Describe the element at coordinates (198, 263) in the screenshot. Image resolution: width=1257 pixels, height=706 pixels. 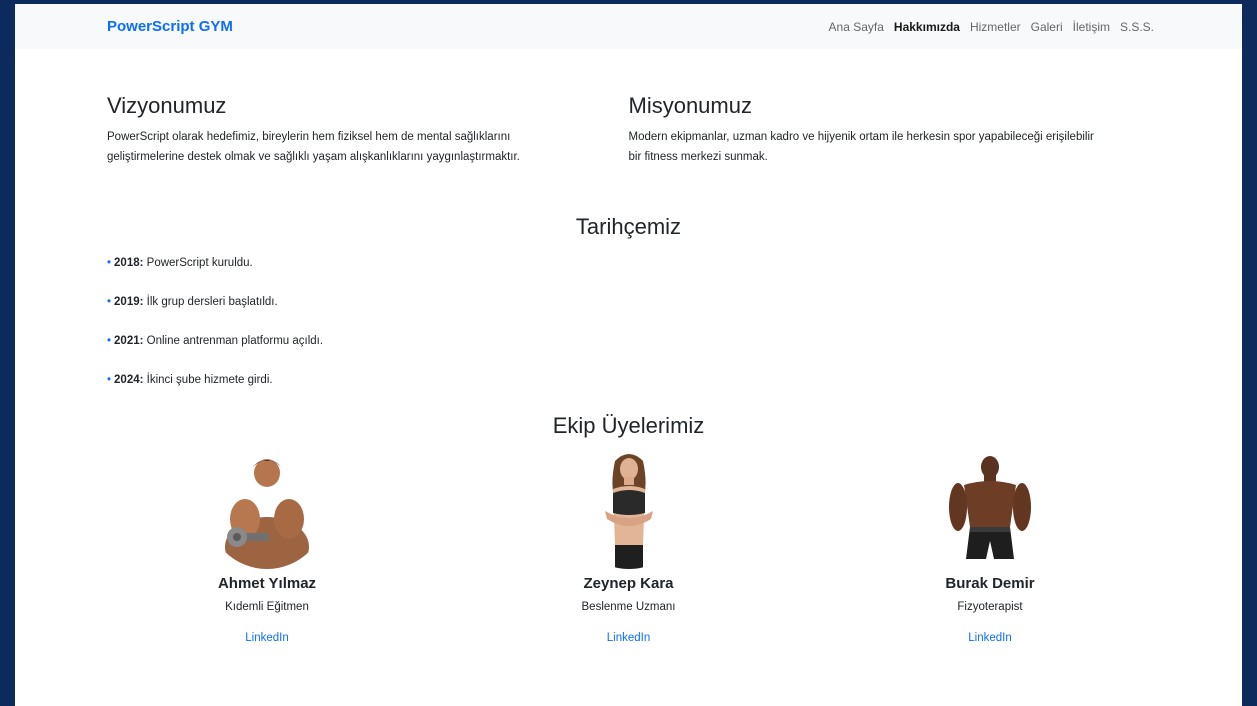
I see `timeline-text: PowerScript kuruldu.` at that location.